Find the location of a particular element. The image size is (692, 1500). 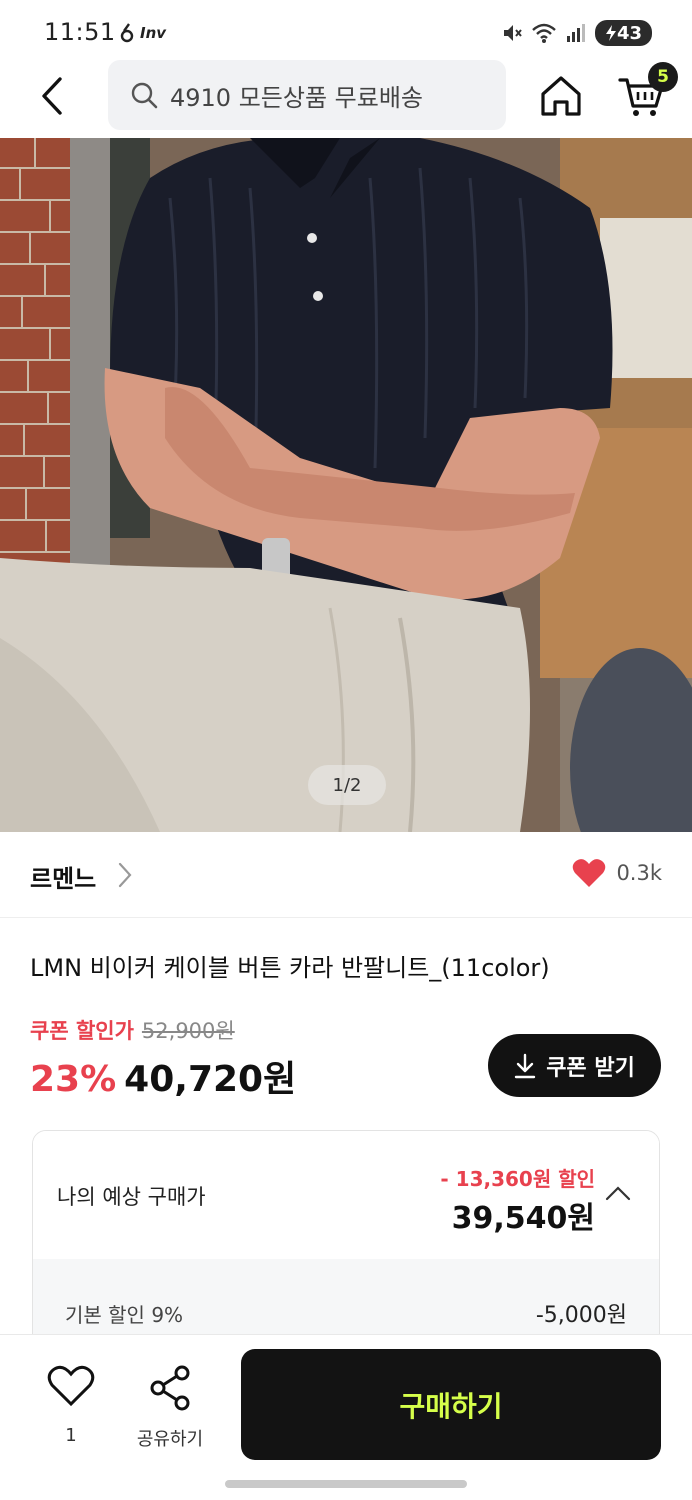

expected-discount: - 13,360원 할인 is located at coordinates (517, 1179).